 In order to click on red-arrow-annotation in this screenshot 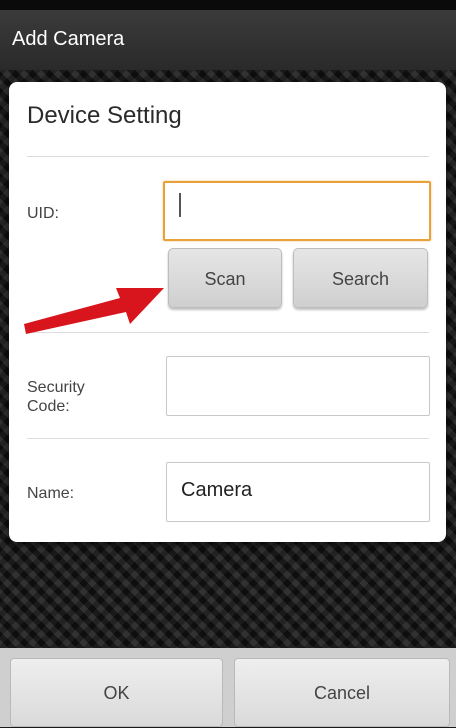, I will do `click(94, 311)`.